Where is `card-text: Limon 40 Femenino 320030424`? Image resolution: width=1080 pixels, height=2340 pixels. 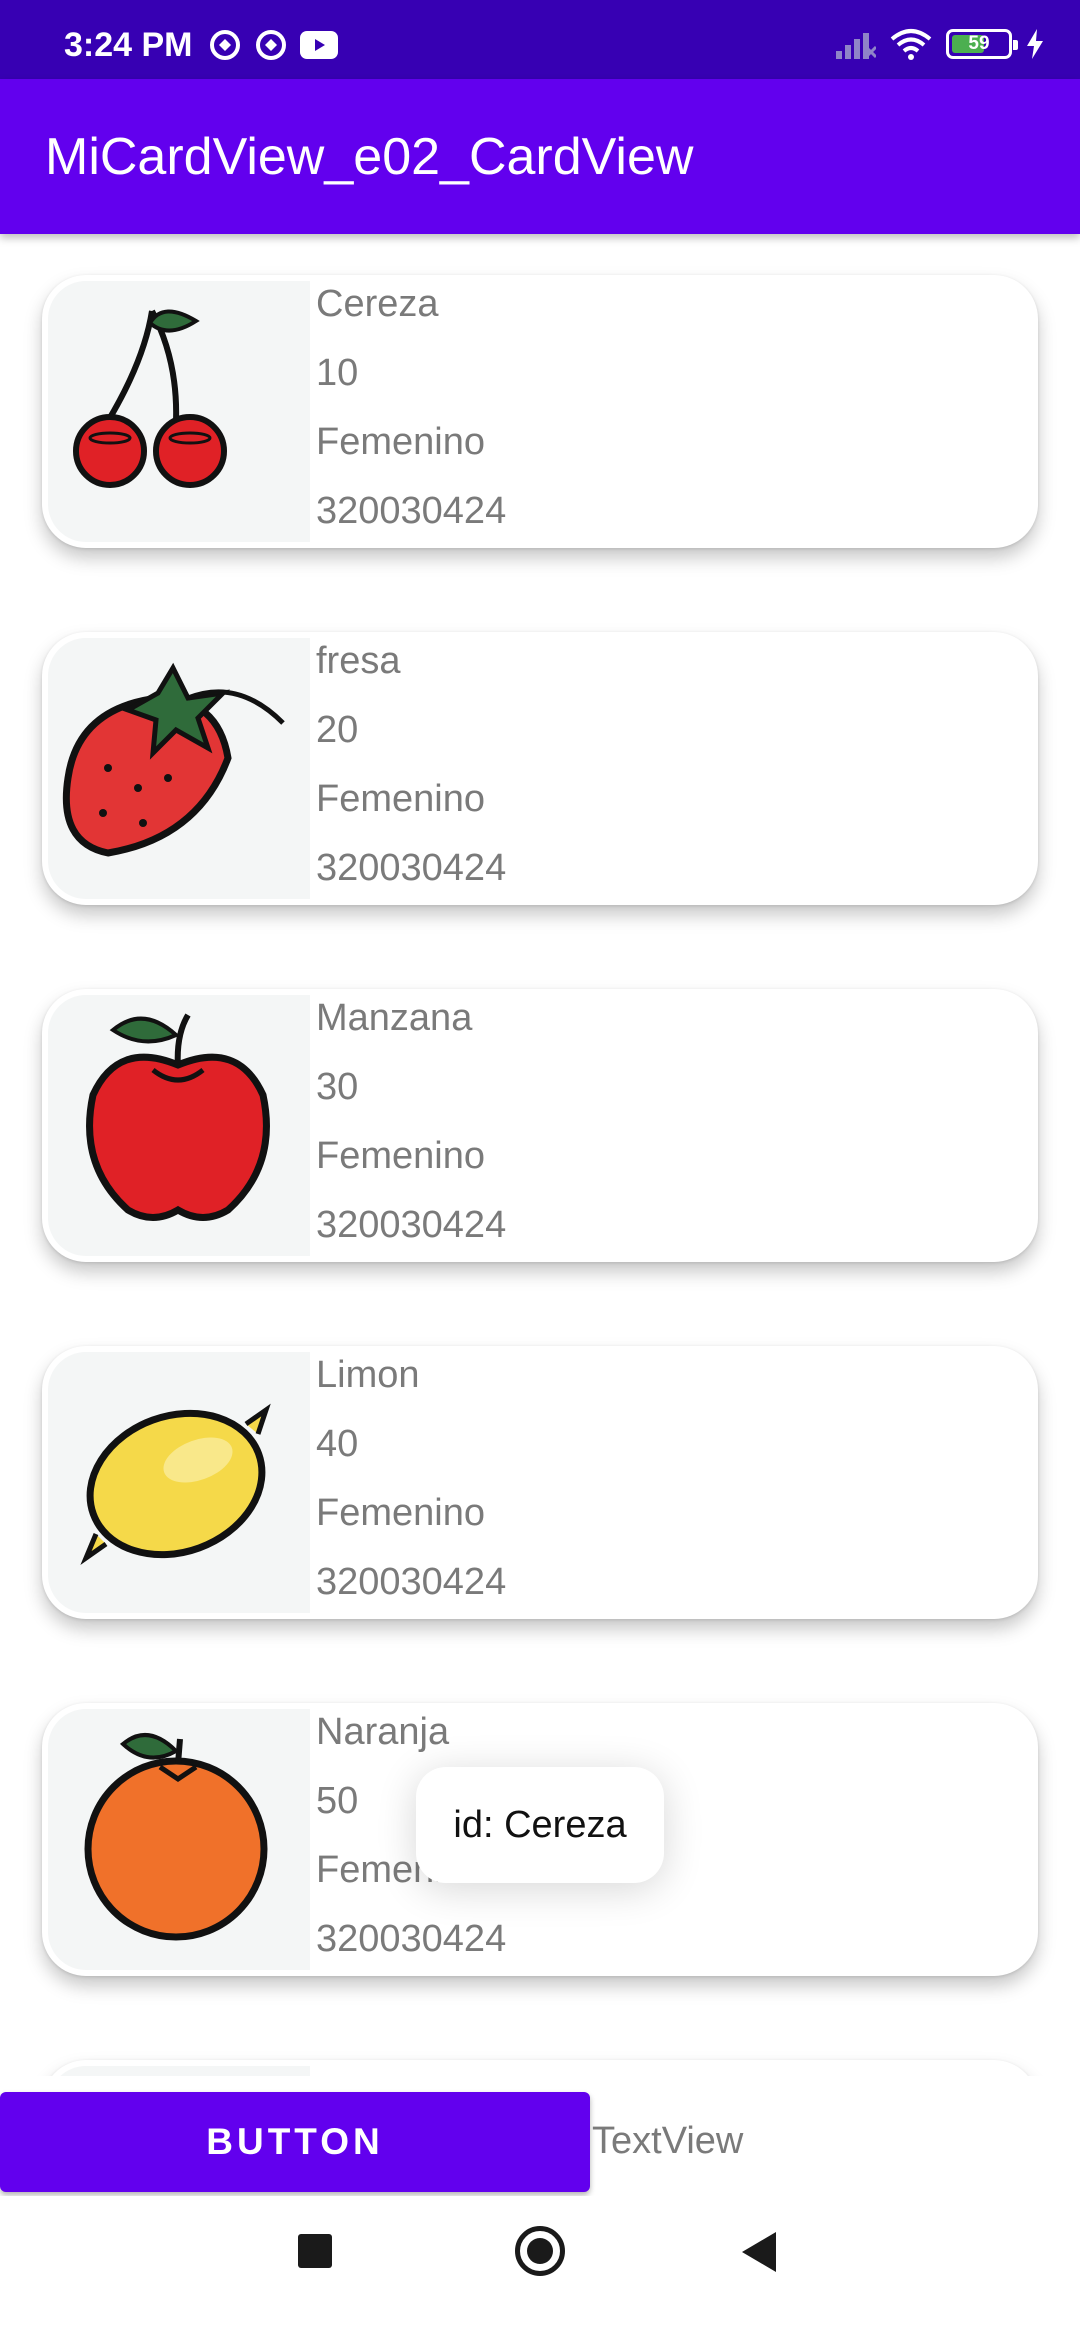
card-text: Limon 40 Femenino 320030424 is located at coordinates (411, 1483).